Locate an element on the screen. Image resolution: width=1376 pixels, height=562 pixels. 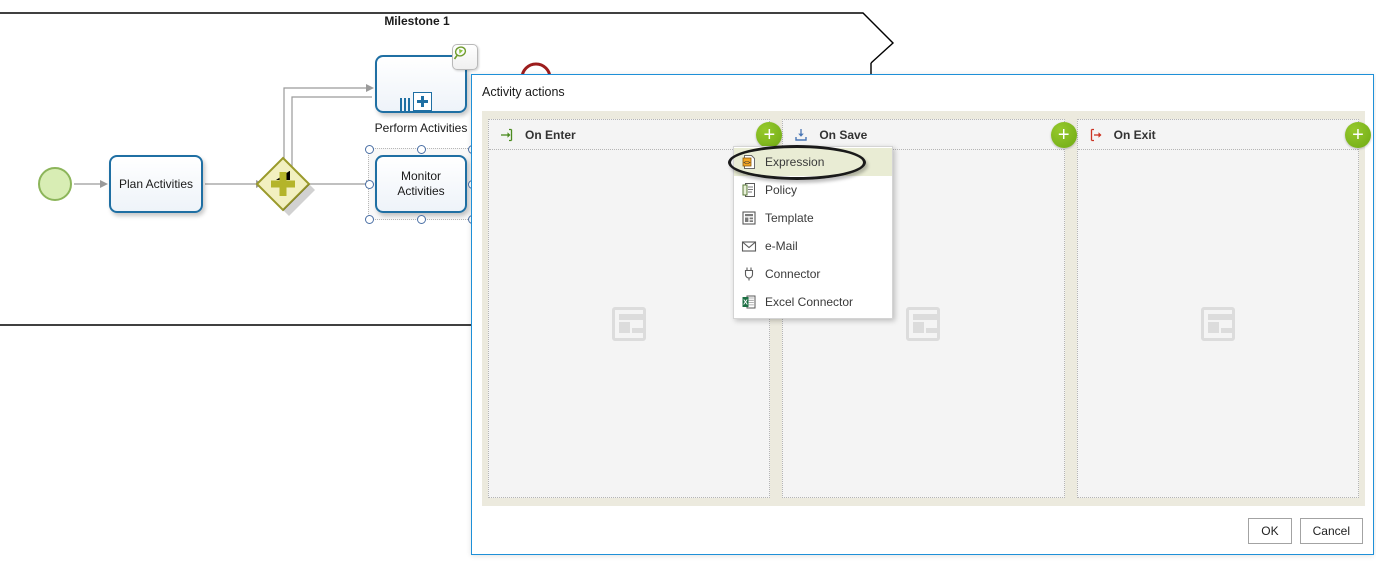
drill-down-magnifier-icon is located at coordinates (465, 57).